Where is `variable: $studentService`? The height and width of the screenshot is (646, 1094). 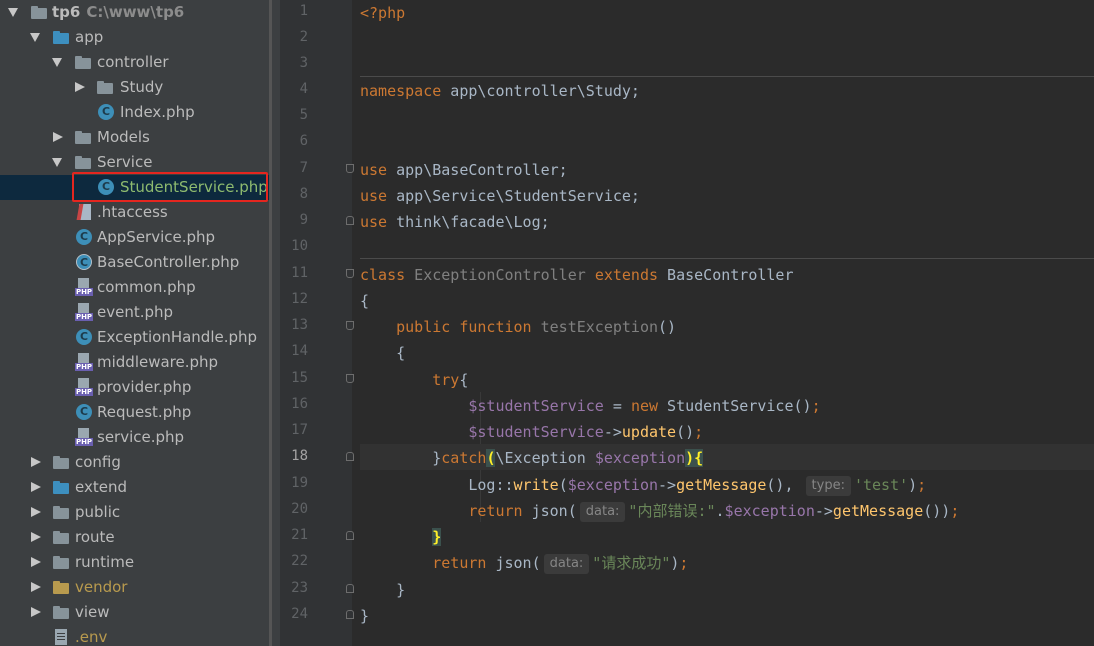 variable: $studentService is located at coordinates (536, 406).